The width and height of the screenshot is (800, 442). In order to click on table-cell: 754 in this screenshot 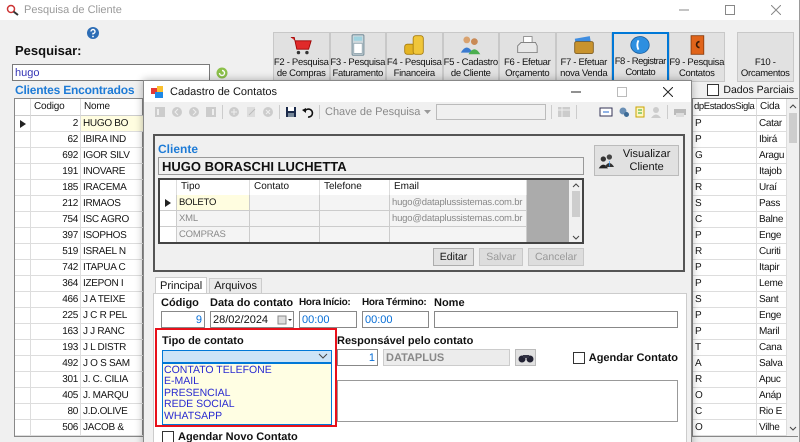, I will do `click(56, 220)`.